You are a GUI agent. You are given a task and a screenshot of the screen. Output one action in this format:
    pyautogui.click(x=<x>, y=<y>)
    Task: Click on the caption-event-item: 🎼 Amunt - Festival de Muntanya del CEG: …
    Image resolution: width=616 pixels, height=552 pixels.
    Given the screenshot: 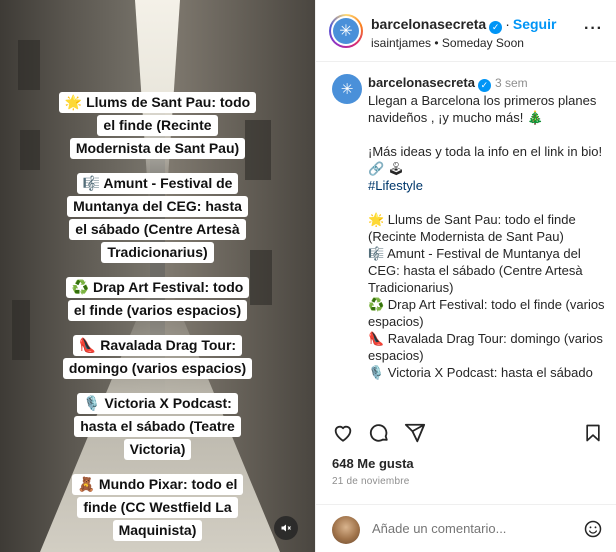 What is the action you would take?
    pyautogui.click(x=475, y=270)
    